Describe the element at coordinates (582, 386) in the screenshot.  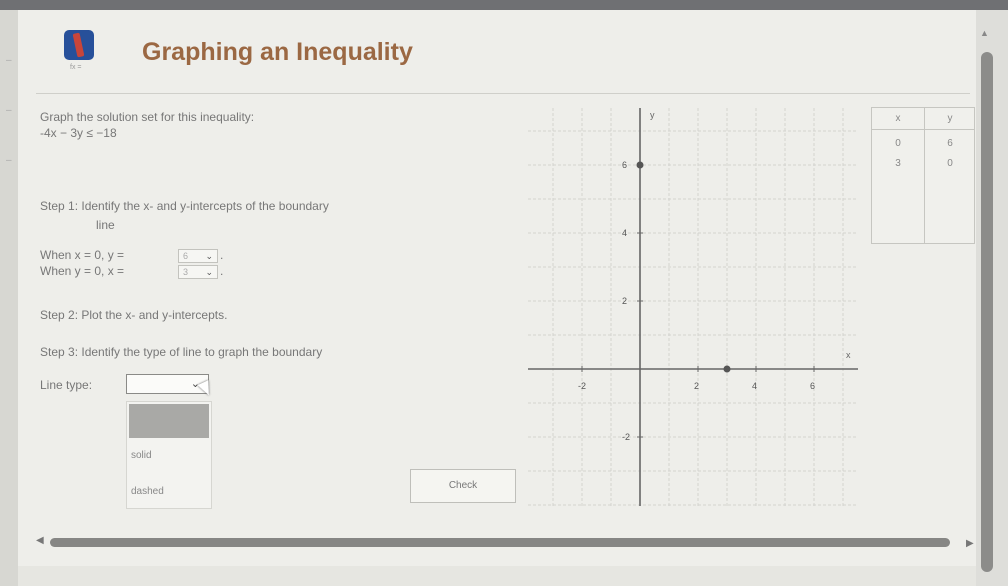
I see `x-tick-label: -2` at that location.